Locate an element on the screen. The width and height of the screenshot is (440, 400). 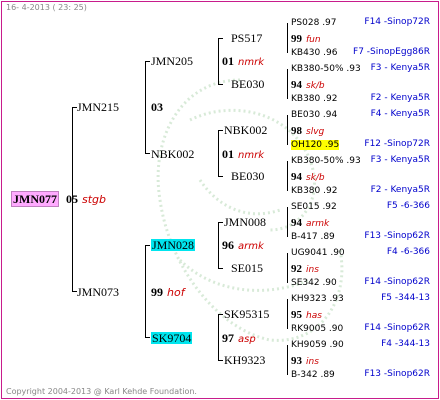
link-g3f is located at coordinates (220, 268).